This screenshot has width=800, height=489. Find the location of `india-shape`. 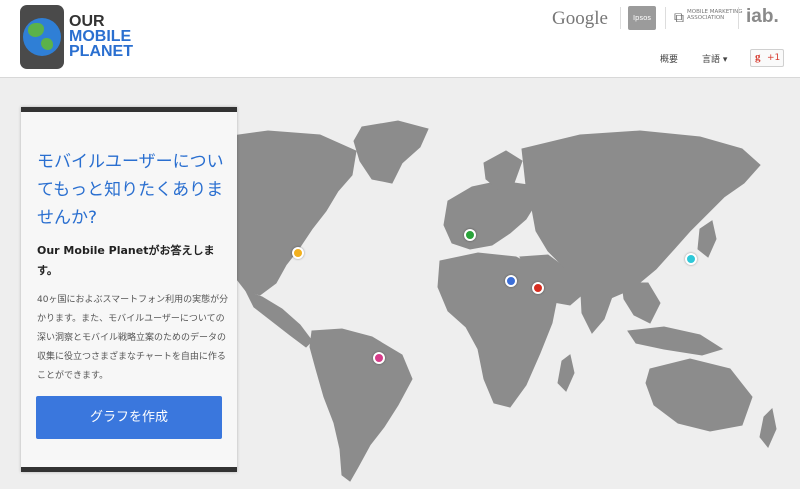

india-shape is located at coordinates (597, 302).